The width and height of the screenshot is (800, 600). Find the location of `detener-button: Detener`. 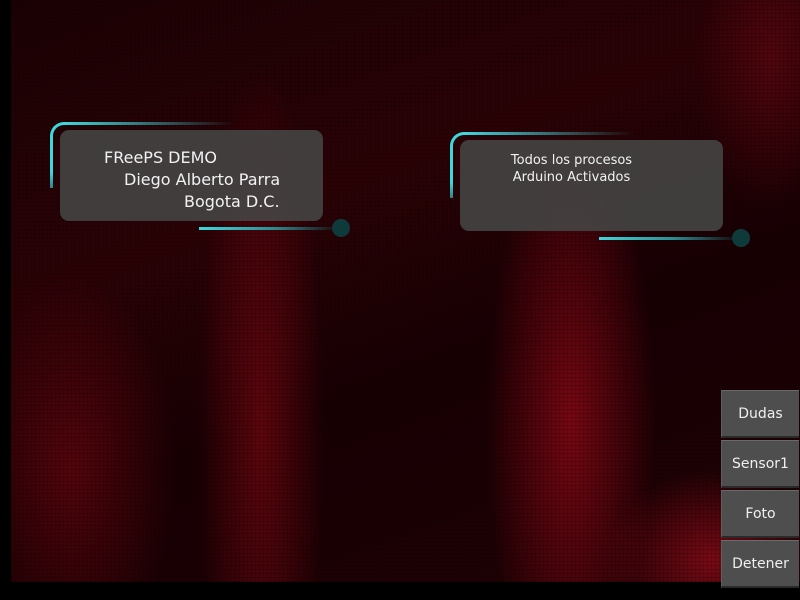

detener-button: Detener is located at coordinates (760, 564).